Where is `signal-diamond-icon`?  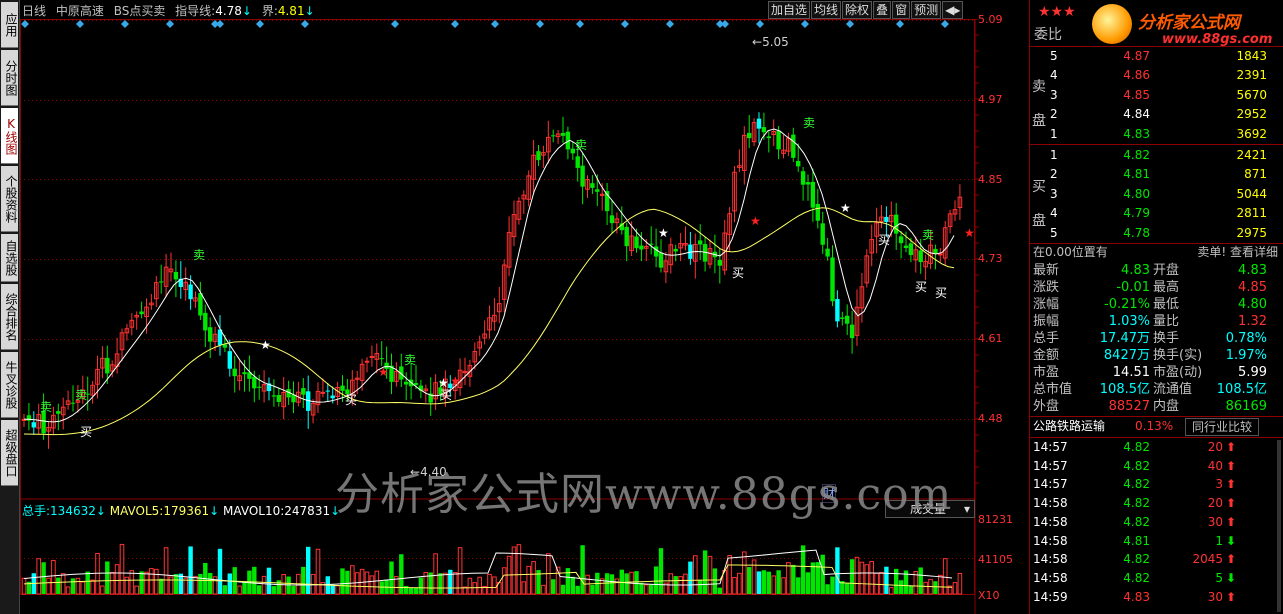
signal-diamond-icon is located at coordinates (760, 24).